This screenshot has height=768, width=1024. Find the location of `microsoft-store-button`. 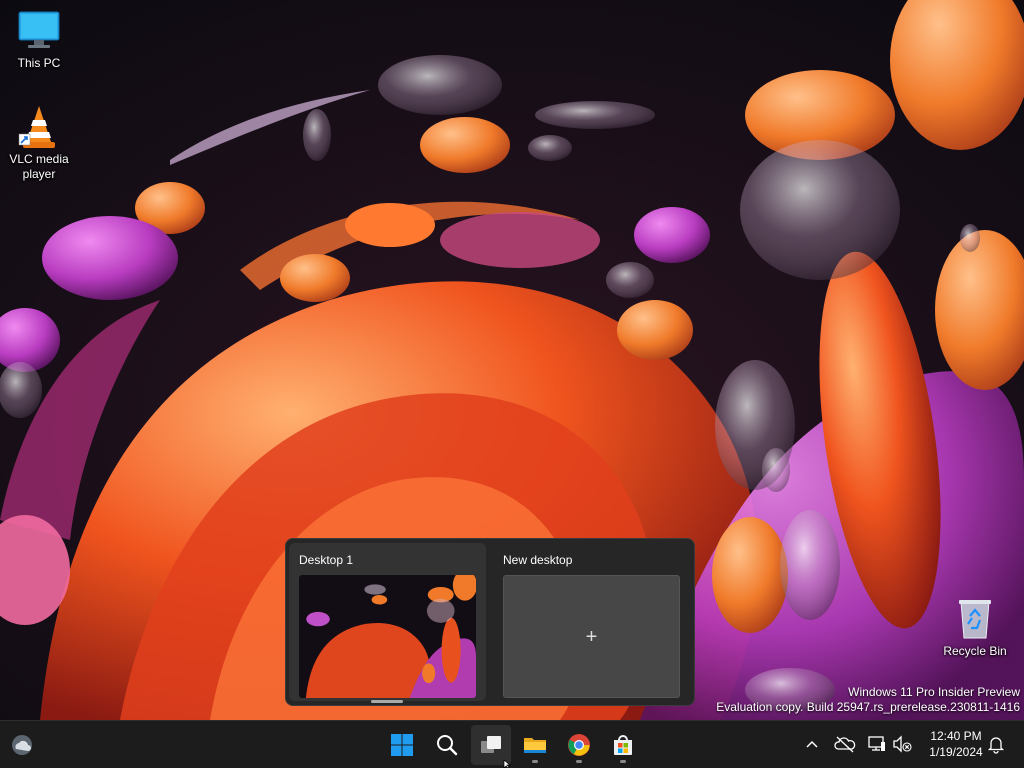

microsoft-store-button is located at coordinates (623, 745).